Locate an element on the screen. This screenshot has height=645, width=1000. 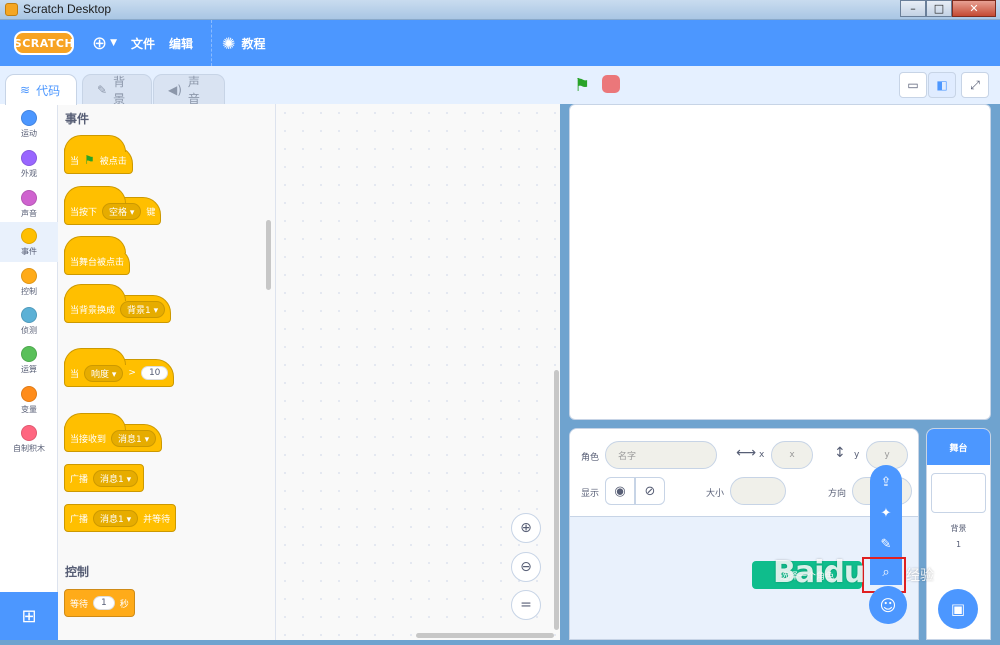
choose-sprite-button: ☺ is located at coordinates (888, 605).